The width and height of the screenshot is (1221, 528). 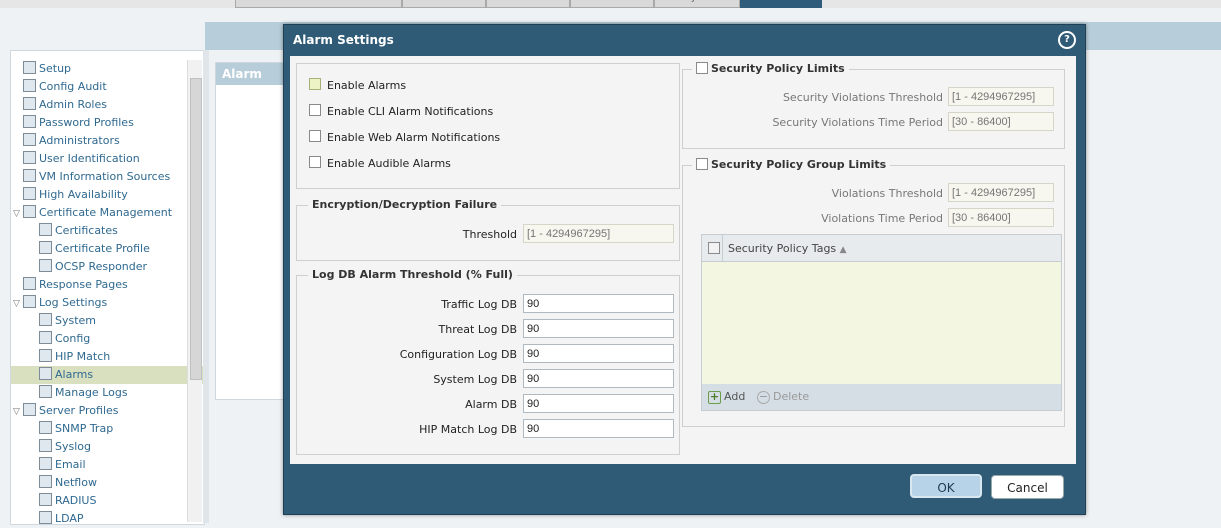 What do you see at coordinates (98, 123) in the screenshot?
I see `tree-item-password-profiles: Password Profiles` at bounding box center [98, 123].